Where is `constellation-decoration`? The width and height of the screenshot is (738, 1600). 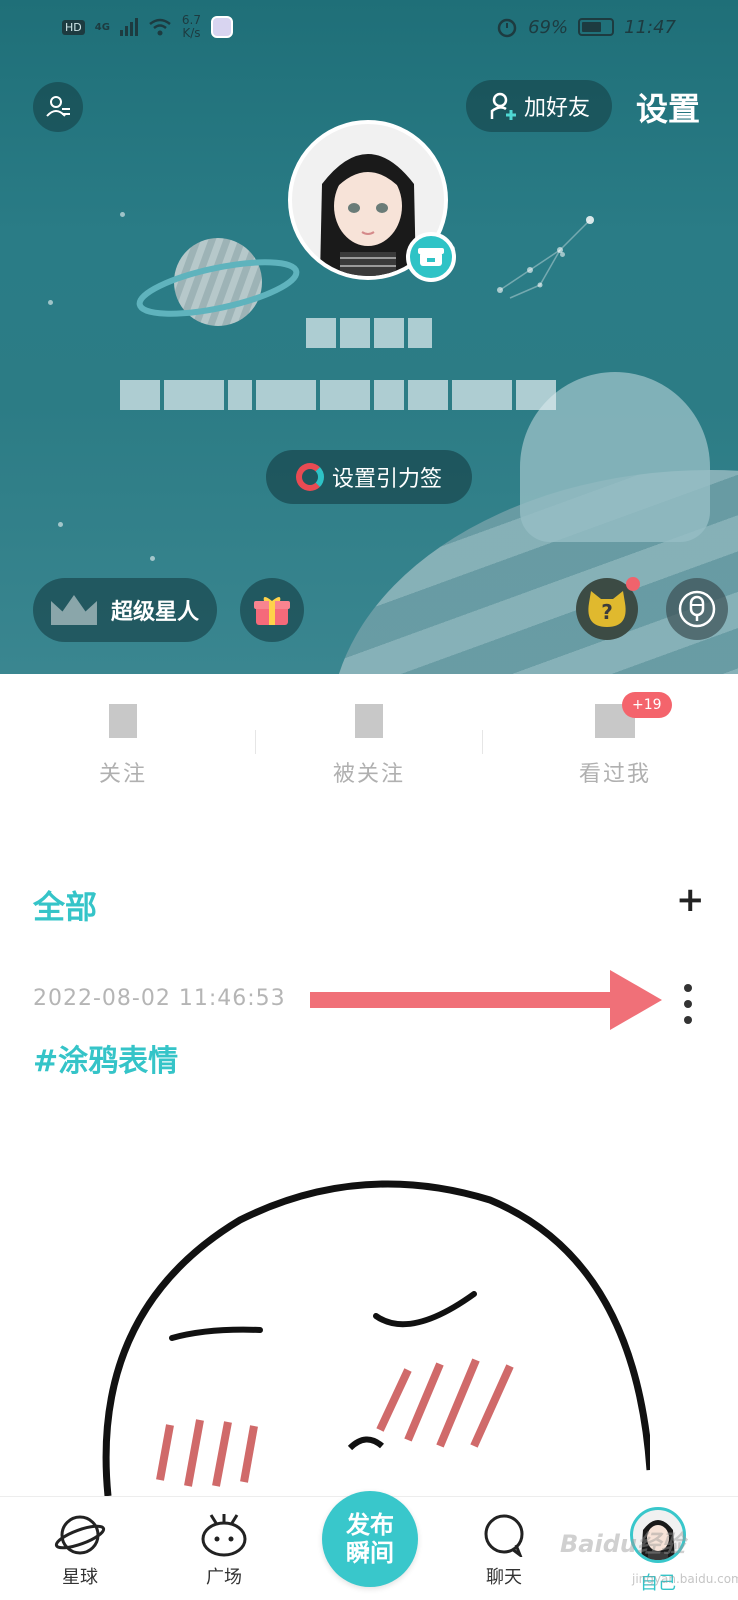
constellation-decoration is located at coordinates (545, 257).